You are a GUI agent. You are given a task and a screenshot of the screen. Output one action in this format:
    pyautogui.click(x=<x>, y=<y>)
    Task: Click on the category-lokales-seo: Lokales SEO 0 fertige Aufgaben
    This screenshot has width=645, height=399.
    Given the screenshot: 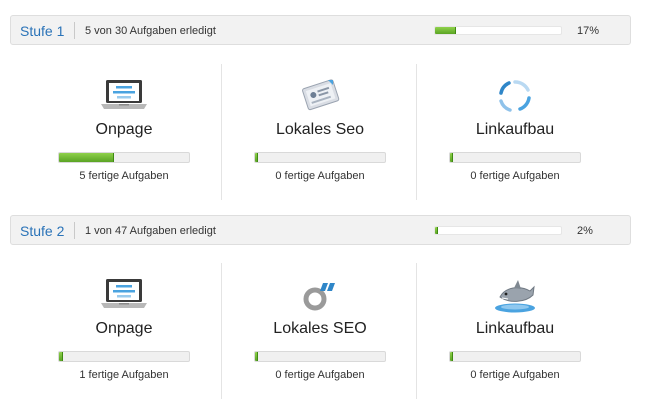 What is the action you would take?
    pyautogui.click(x=320, y=331)
    